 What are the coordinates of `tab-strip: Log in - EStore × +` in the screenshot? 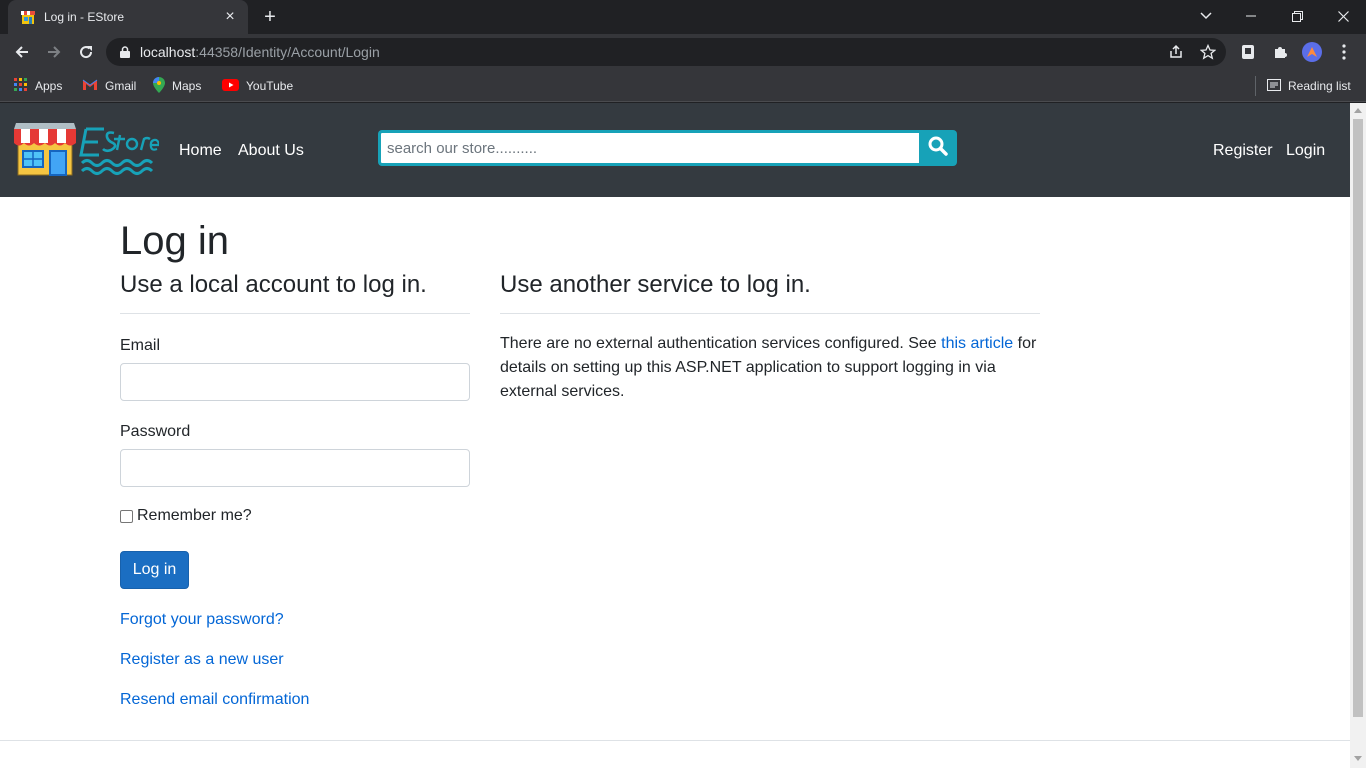 It's located at (683, 17).